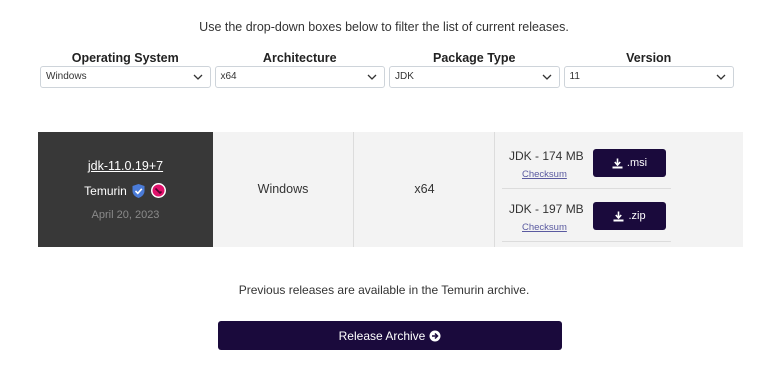  Describe the element at coordinates (283, 189) in the screenshot. I see `release-os: Windows` at that location.